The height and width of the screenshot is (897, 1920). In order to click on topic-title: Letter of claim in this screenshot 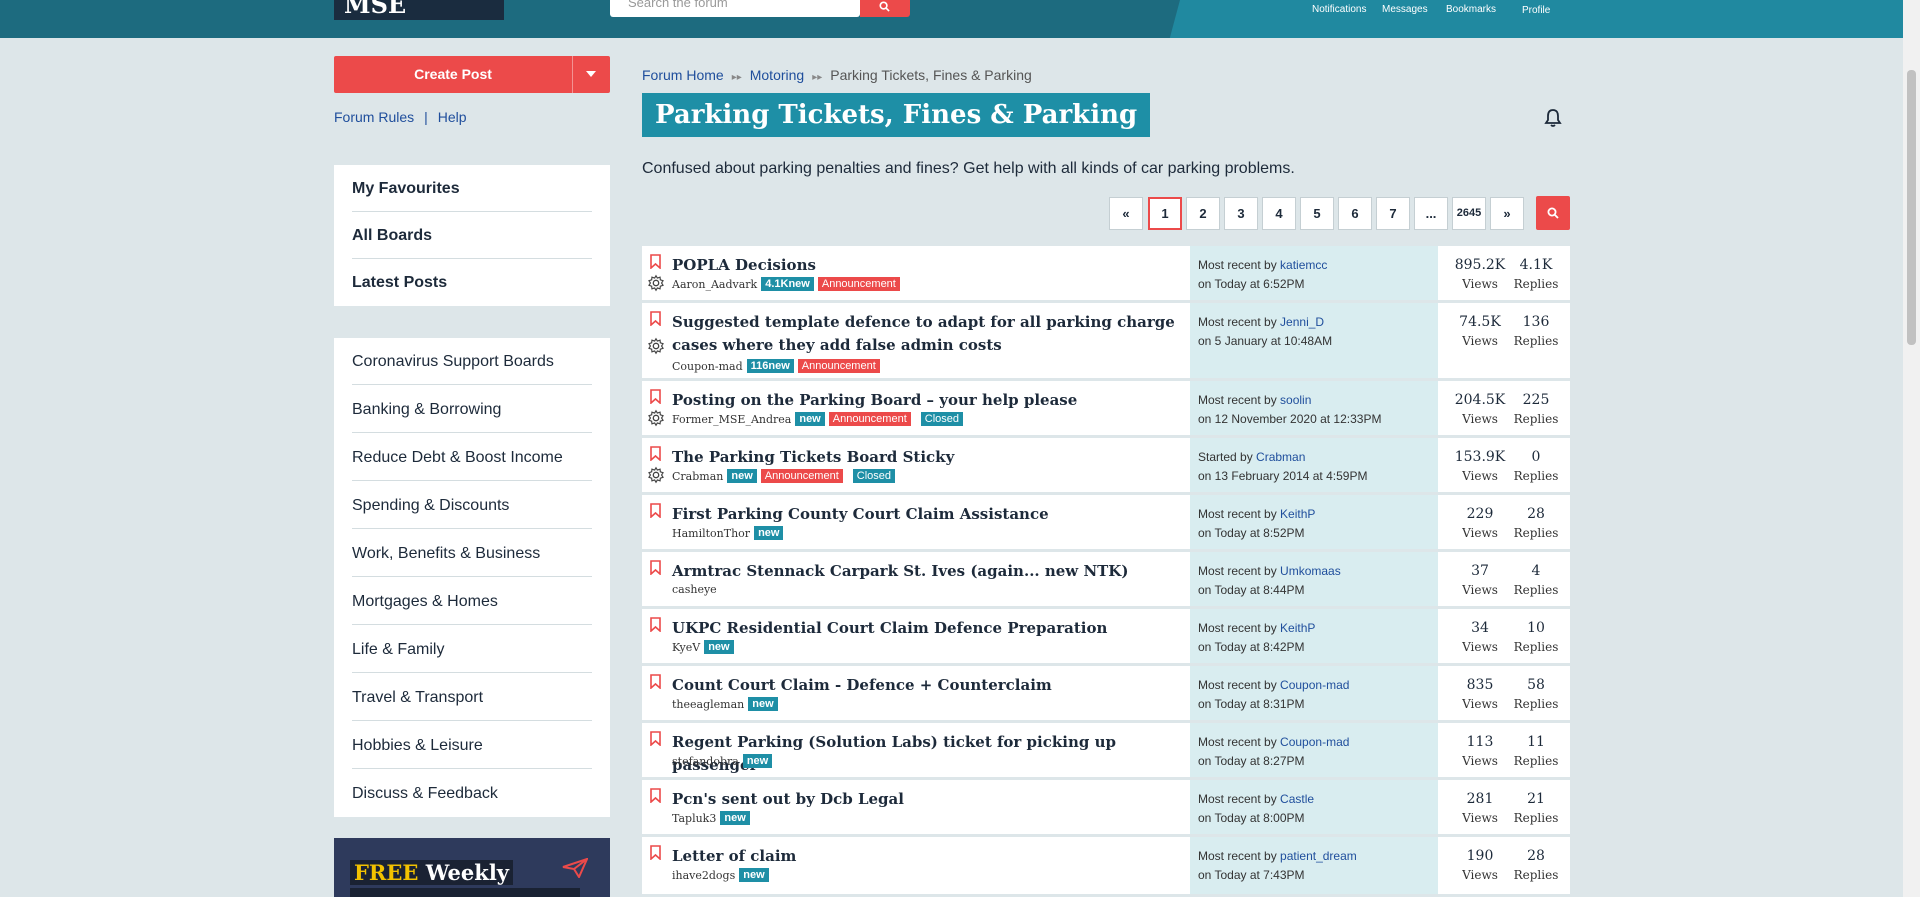, I will do `click(927, 856)`.